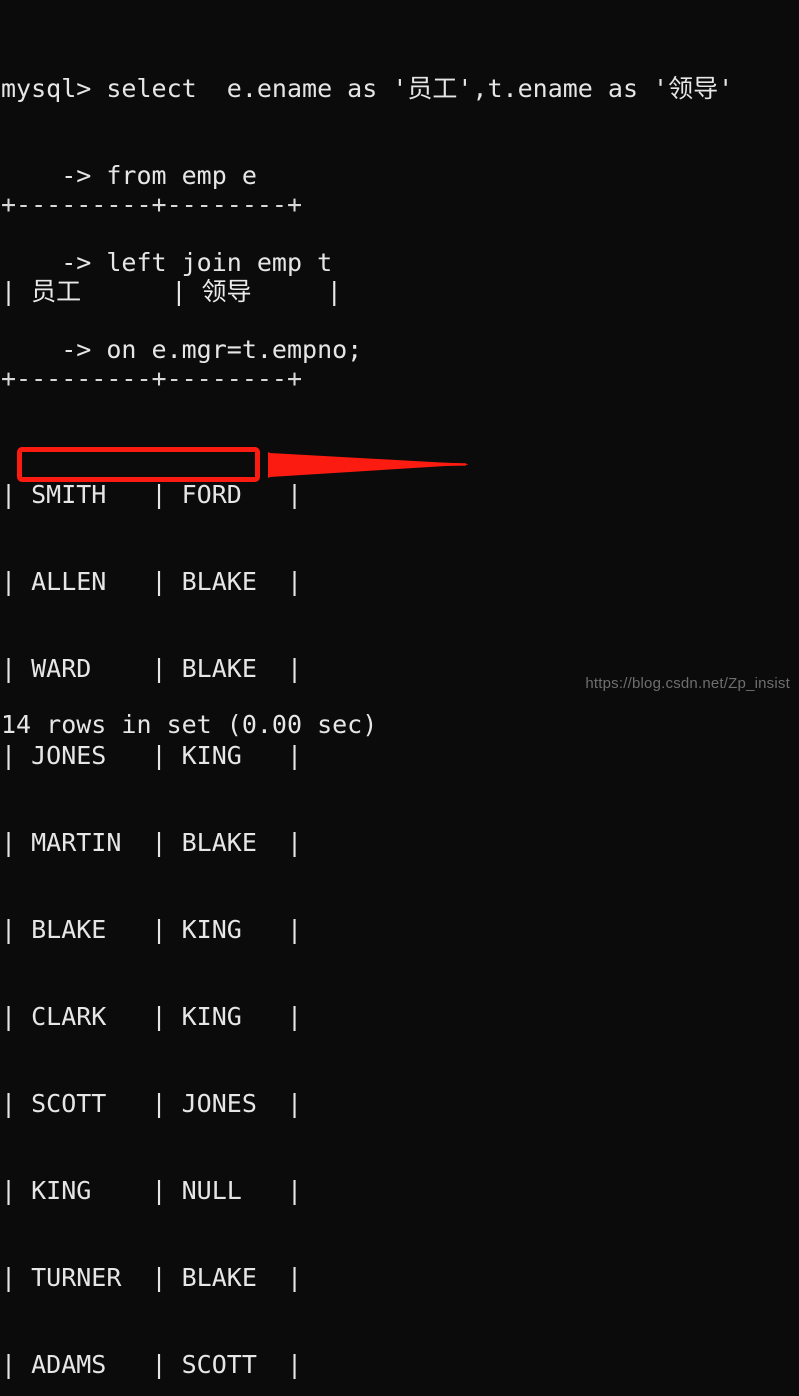  What do you see at coordinates (152, 581) in the screenshot?
I see `table-row: | ALLEN | BLAKE |` at bounding box center [152, 581].